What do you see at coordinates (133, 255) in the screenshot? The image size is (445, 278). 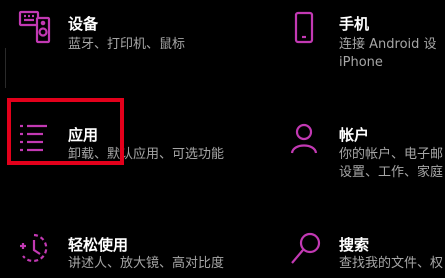 I see `settings-tile-ease-of-access: 轻松使用 讲述人、放大镜、高对比度` at bounding box center [133, 255].